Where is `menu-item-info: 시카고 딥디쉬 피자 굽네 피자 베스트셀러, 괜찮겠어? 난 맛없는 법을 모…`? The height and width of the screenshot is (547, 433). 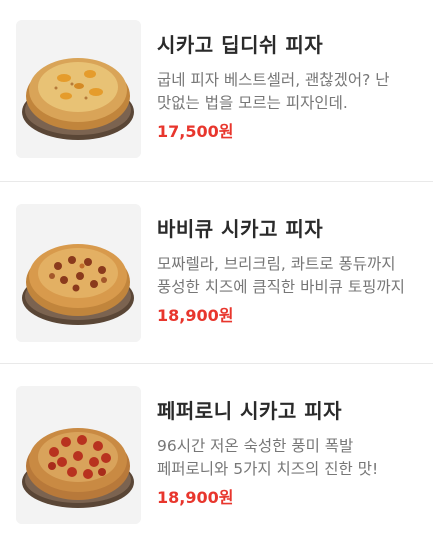 menu-item-info: 시카고 딥디쉬 피자 굽네 피자 베스트셀러, 괜찮겠어? 난 맛없는 법을 모… is located at coordinates (290, 87).